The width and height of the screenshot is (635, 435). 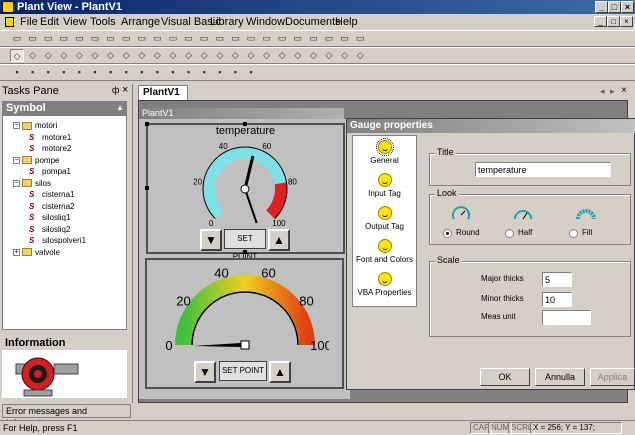 What do you see at coordinates (126, 55) in the screenshot?
I see `text-icon: ◇` at bounding box center [126, 55].